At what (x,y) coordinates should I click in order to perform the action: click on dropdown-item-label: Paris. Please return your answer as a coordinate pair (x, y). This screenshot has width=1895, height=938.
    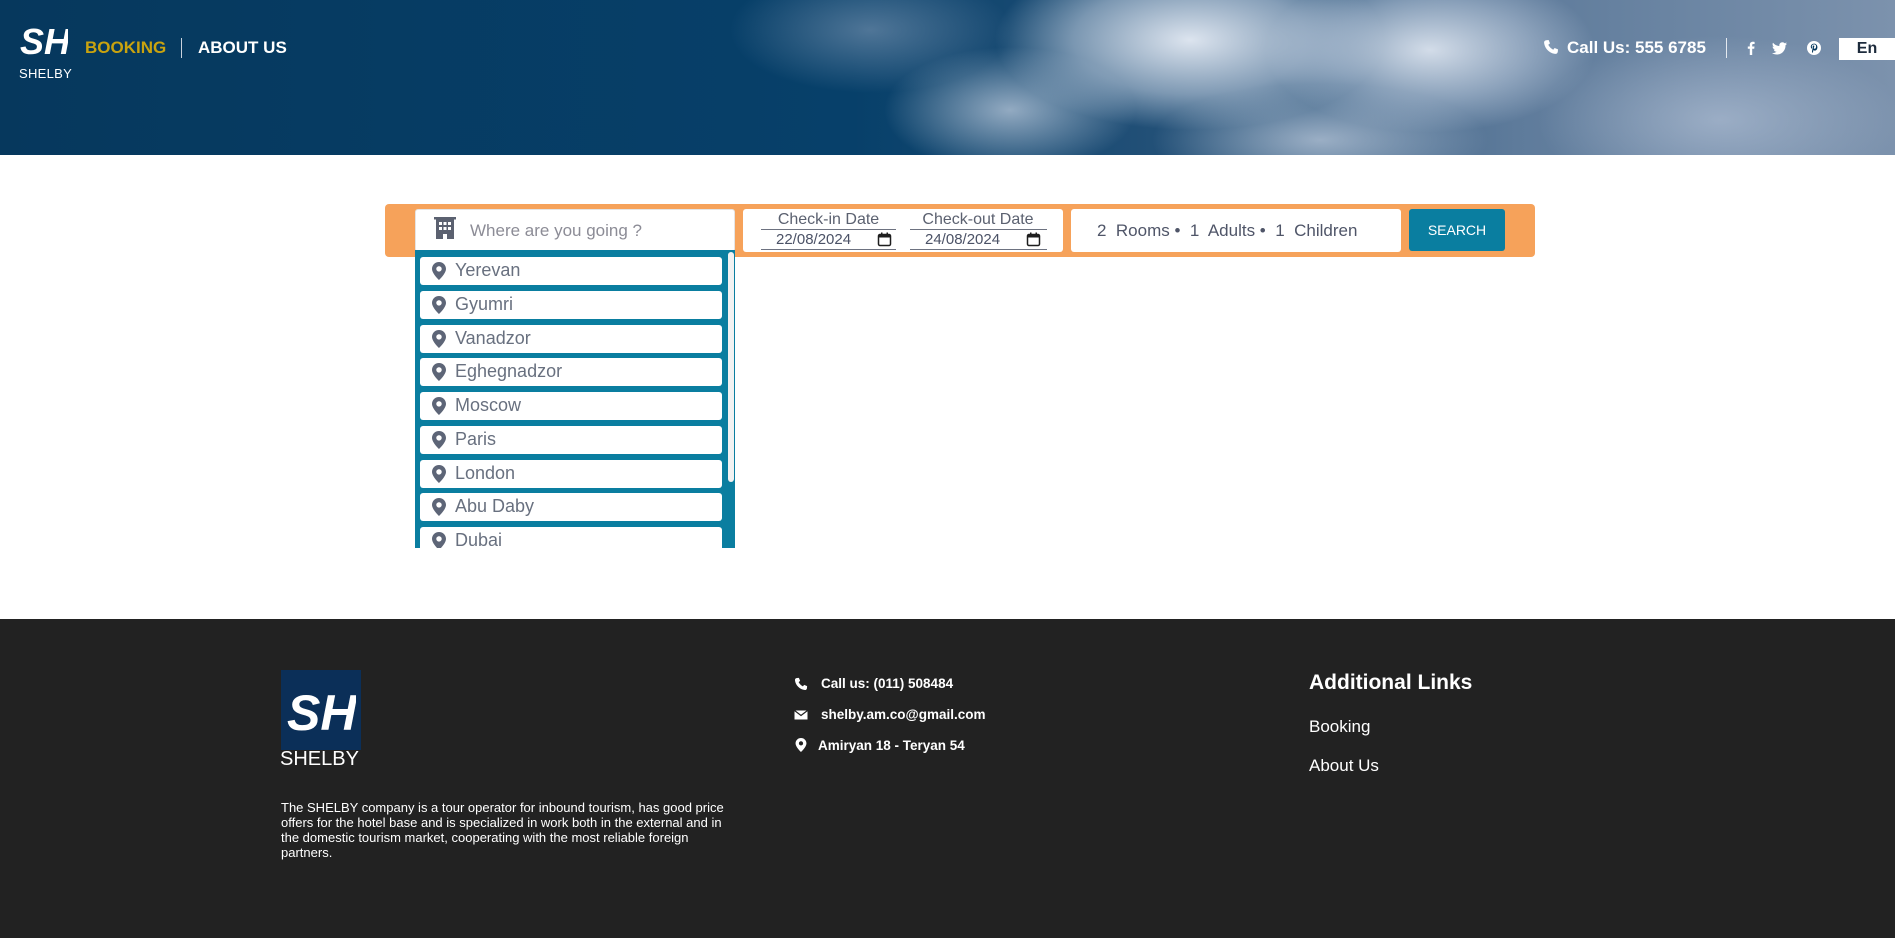
    Looking at the image, I should click on (476, 439).